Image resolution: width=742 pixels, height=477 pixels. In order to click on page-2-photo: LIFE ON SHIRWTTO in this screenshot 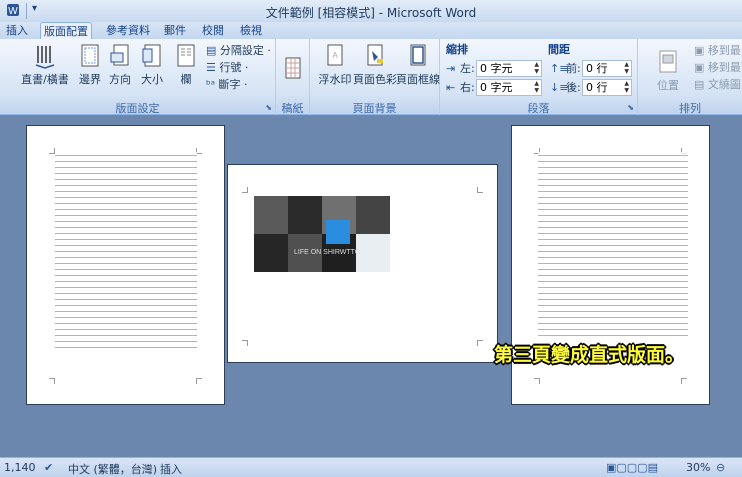, I will do `click(322, 234)`.